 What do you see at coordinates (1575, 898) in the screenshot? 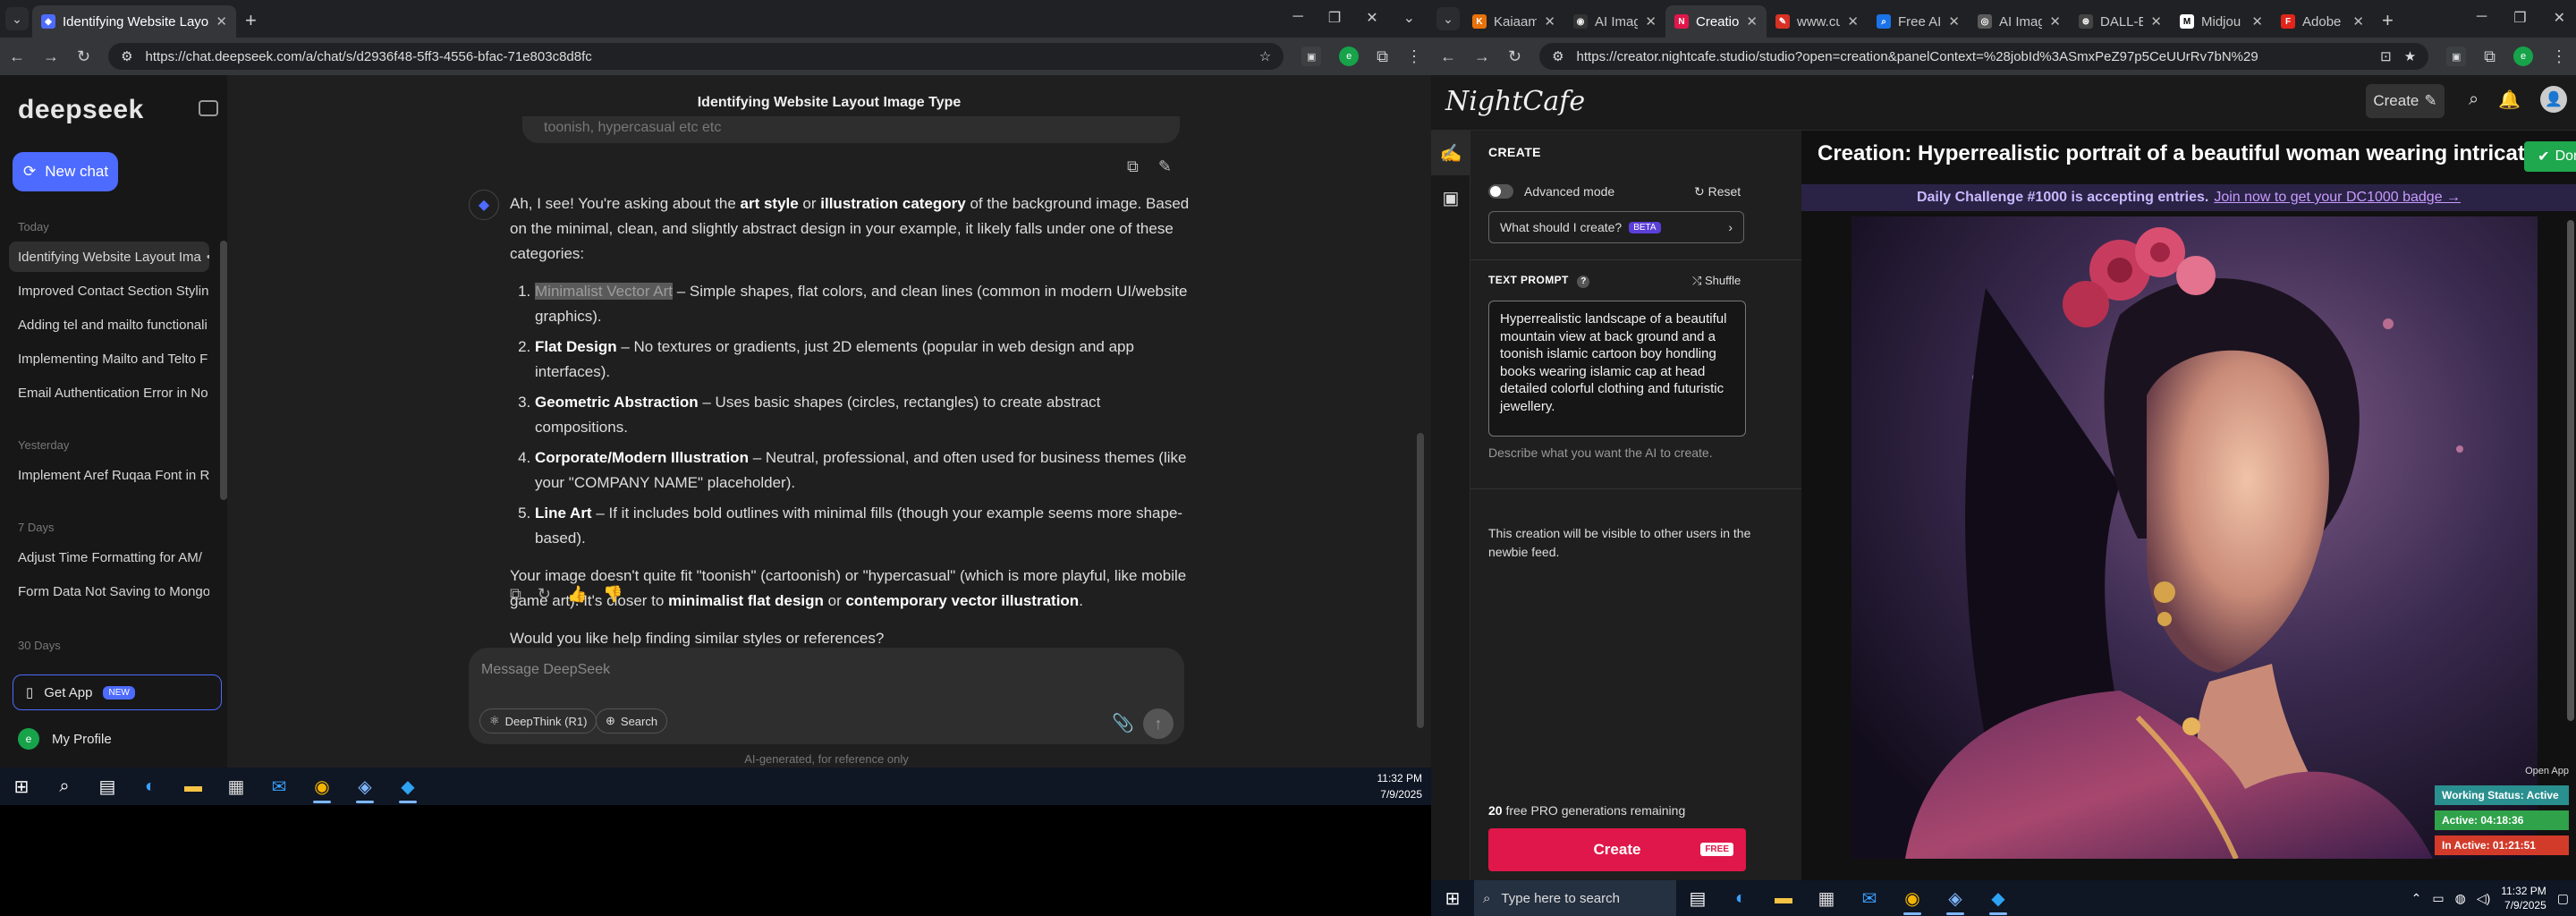
I see `taskbar-search-input: ⌕ Type here to search` at bounding box center [1575, 898].